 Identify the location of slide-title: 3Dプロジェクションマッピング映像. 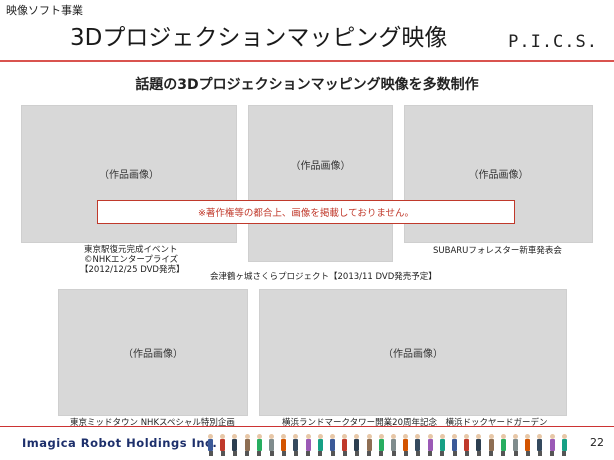
(259, 38).